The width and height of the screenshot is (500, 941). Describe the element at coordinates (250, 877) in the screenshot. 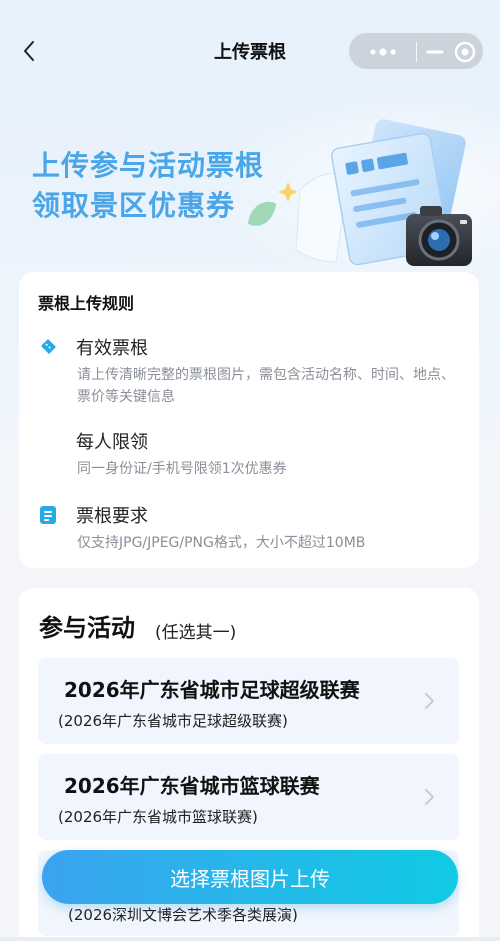

I see `upload-ticket-button: 选择票根图片上传` at that location.